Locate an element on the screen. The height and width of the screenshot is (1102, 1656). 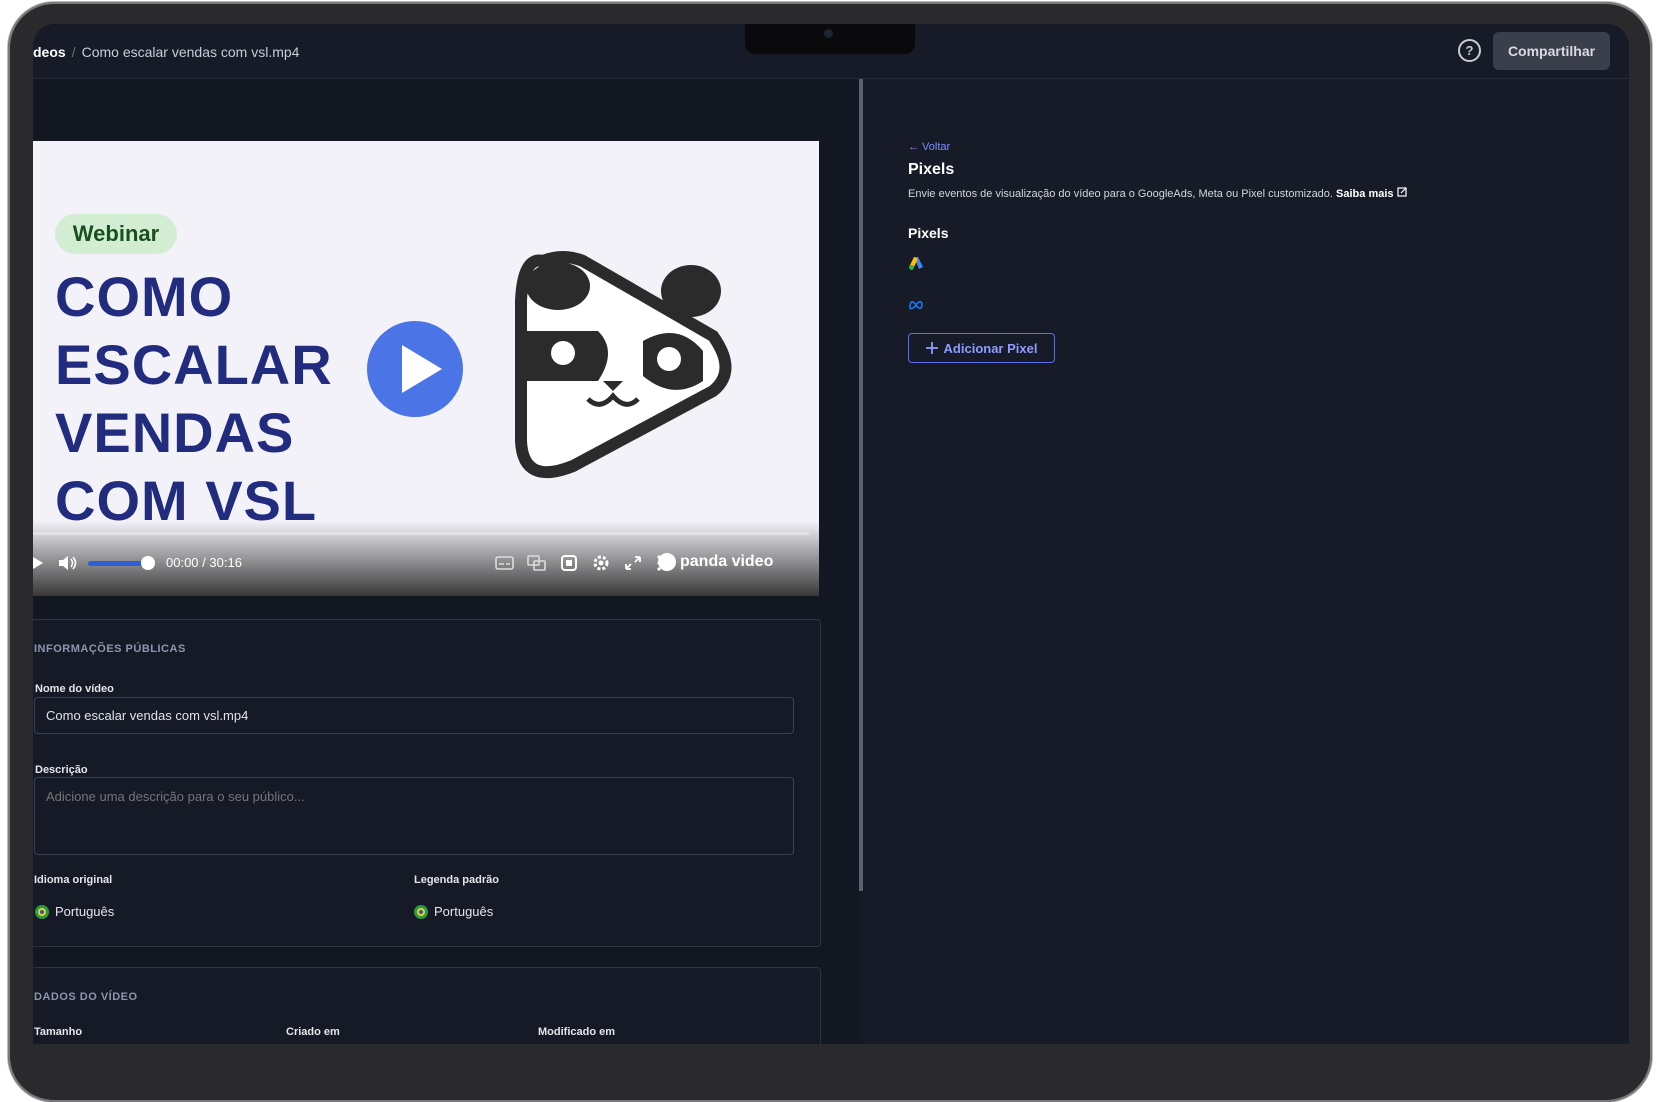
default-caption-value: Português is located at coordinates (464, 911).